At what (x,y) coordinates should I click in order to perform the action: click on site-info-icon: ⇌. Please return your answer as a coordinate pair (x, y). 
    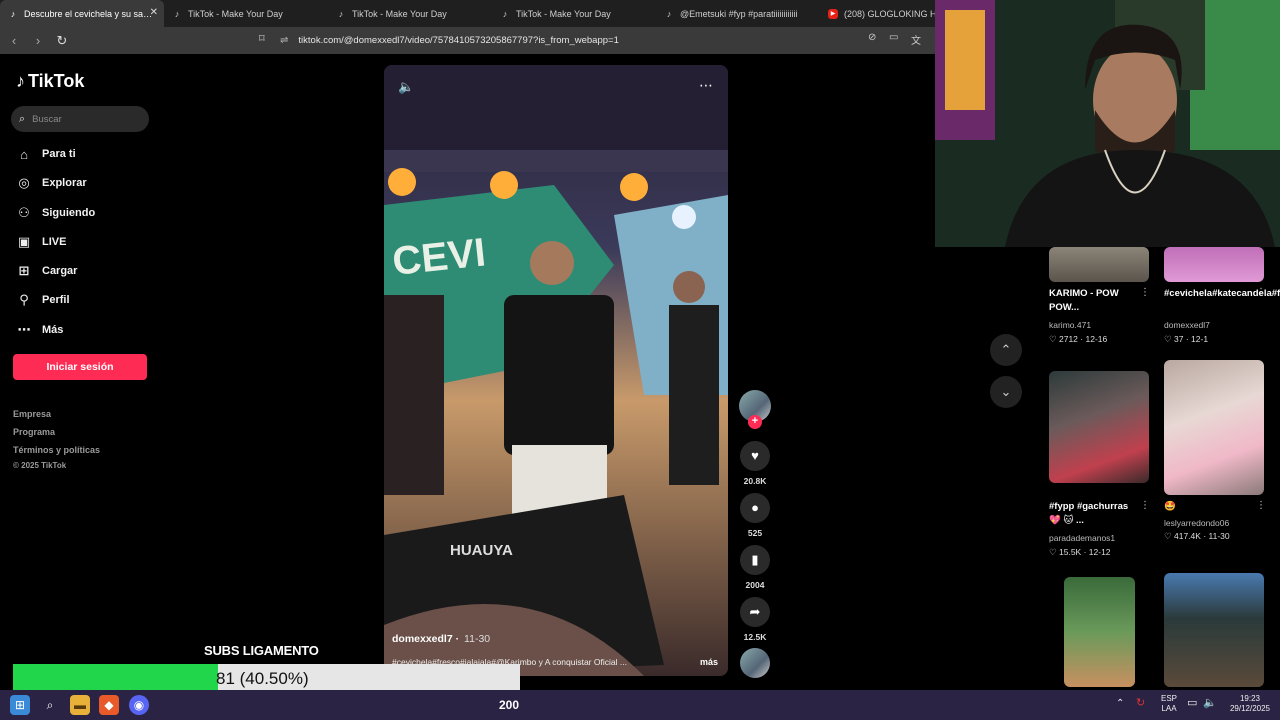
    Looking at the image, I should click on (284, 40).